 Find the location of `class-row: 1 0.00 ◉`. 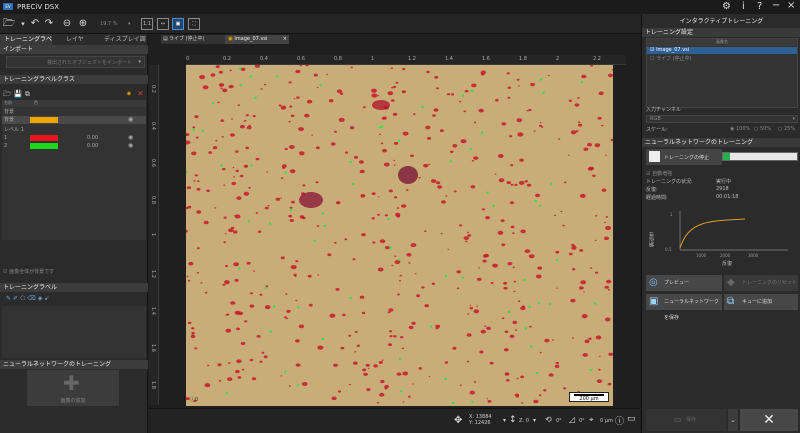

class-row: 1 0.00 ◉ is located at coordinates (74, 138).